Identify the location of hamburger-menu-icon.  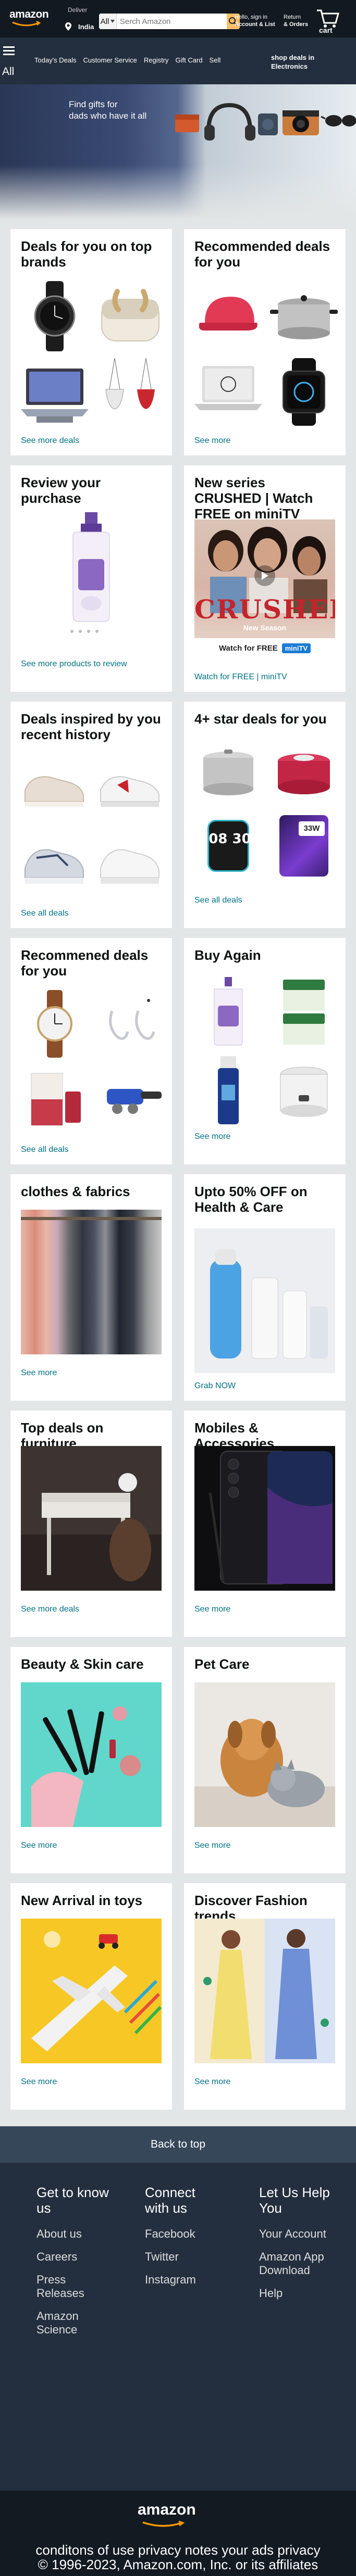
(9, 50).